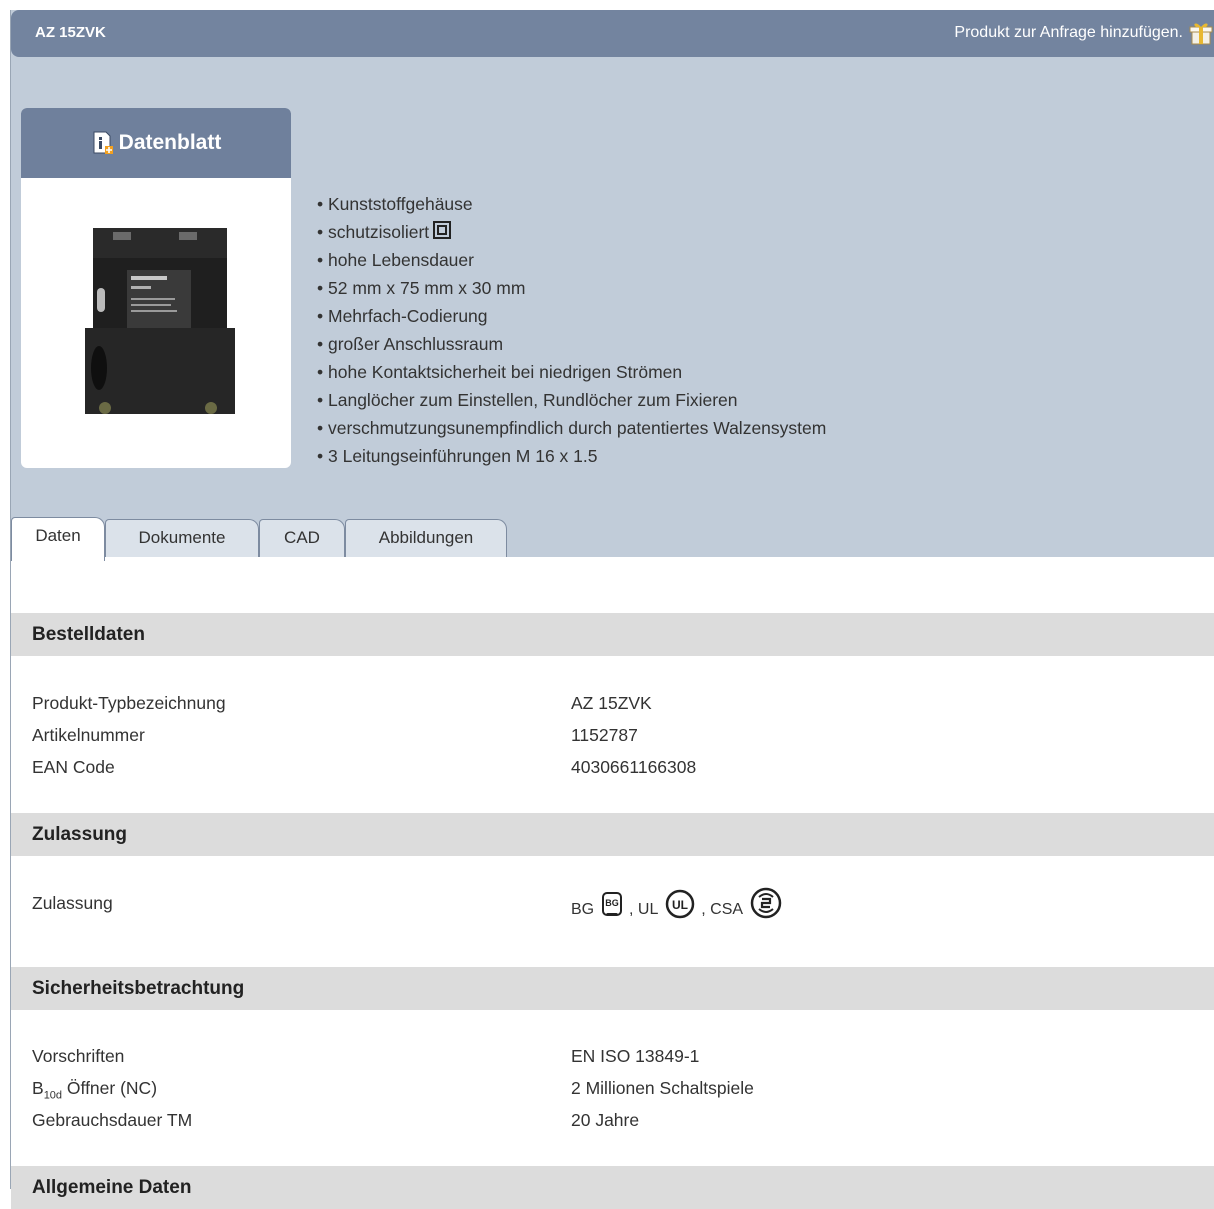 The image size is (1214, 1209). Describe the element at coordinates (72, 903) in the screenshot. I see `row-label: Zulassung` at that location.